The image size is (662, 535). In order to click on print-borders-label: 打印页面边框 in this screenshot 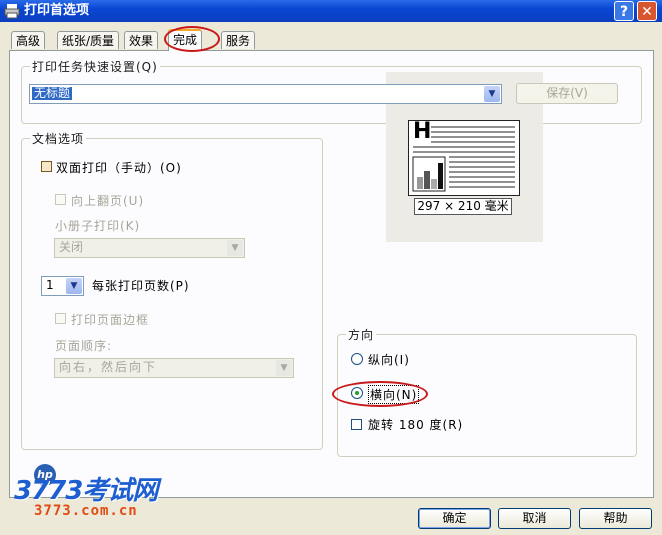, I will do `click(110, 320)`.